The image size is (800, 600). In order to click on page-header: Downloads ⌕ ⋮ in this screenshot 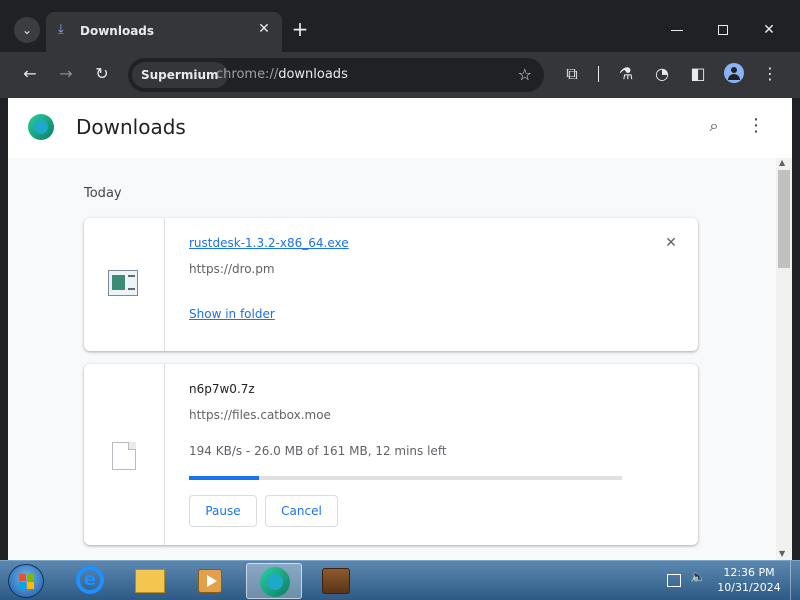, I will do `click(400, 128)`.